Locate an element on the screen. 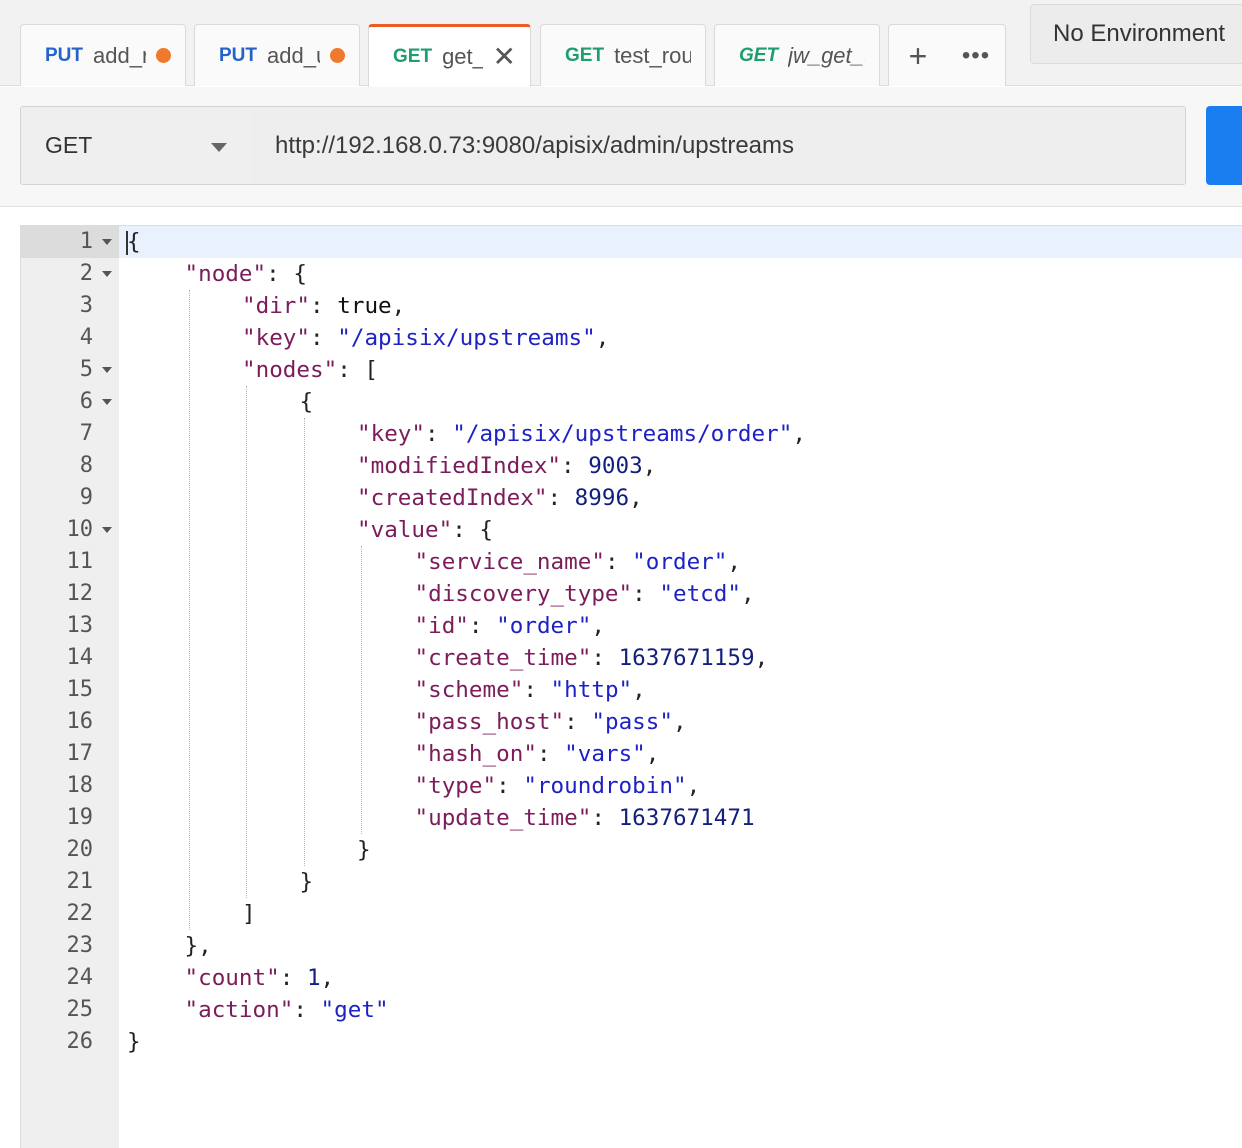  line-number: 25 is located at coordinates (70, 1010).